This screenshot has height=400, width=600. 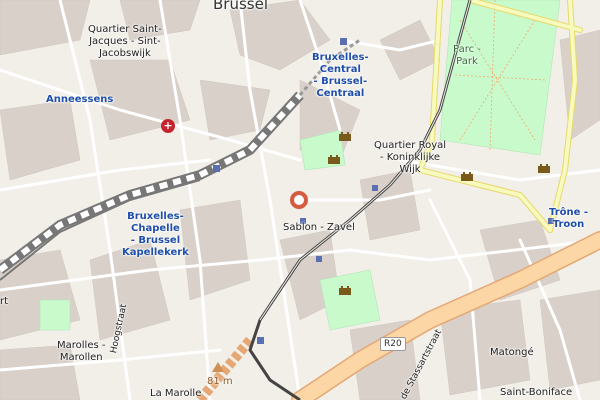 I want to click on hospital-icon: +, so click(x=168, y=126).